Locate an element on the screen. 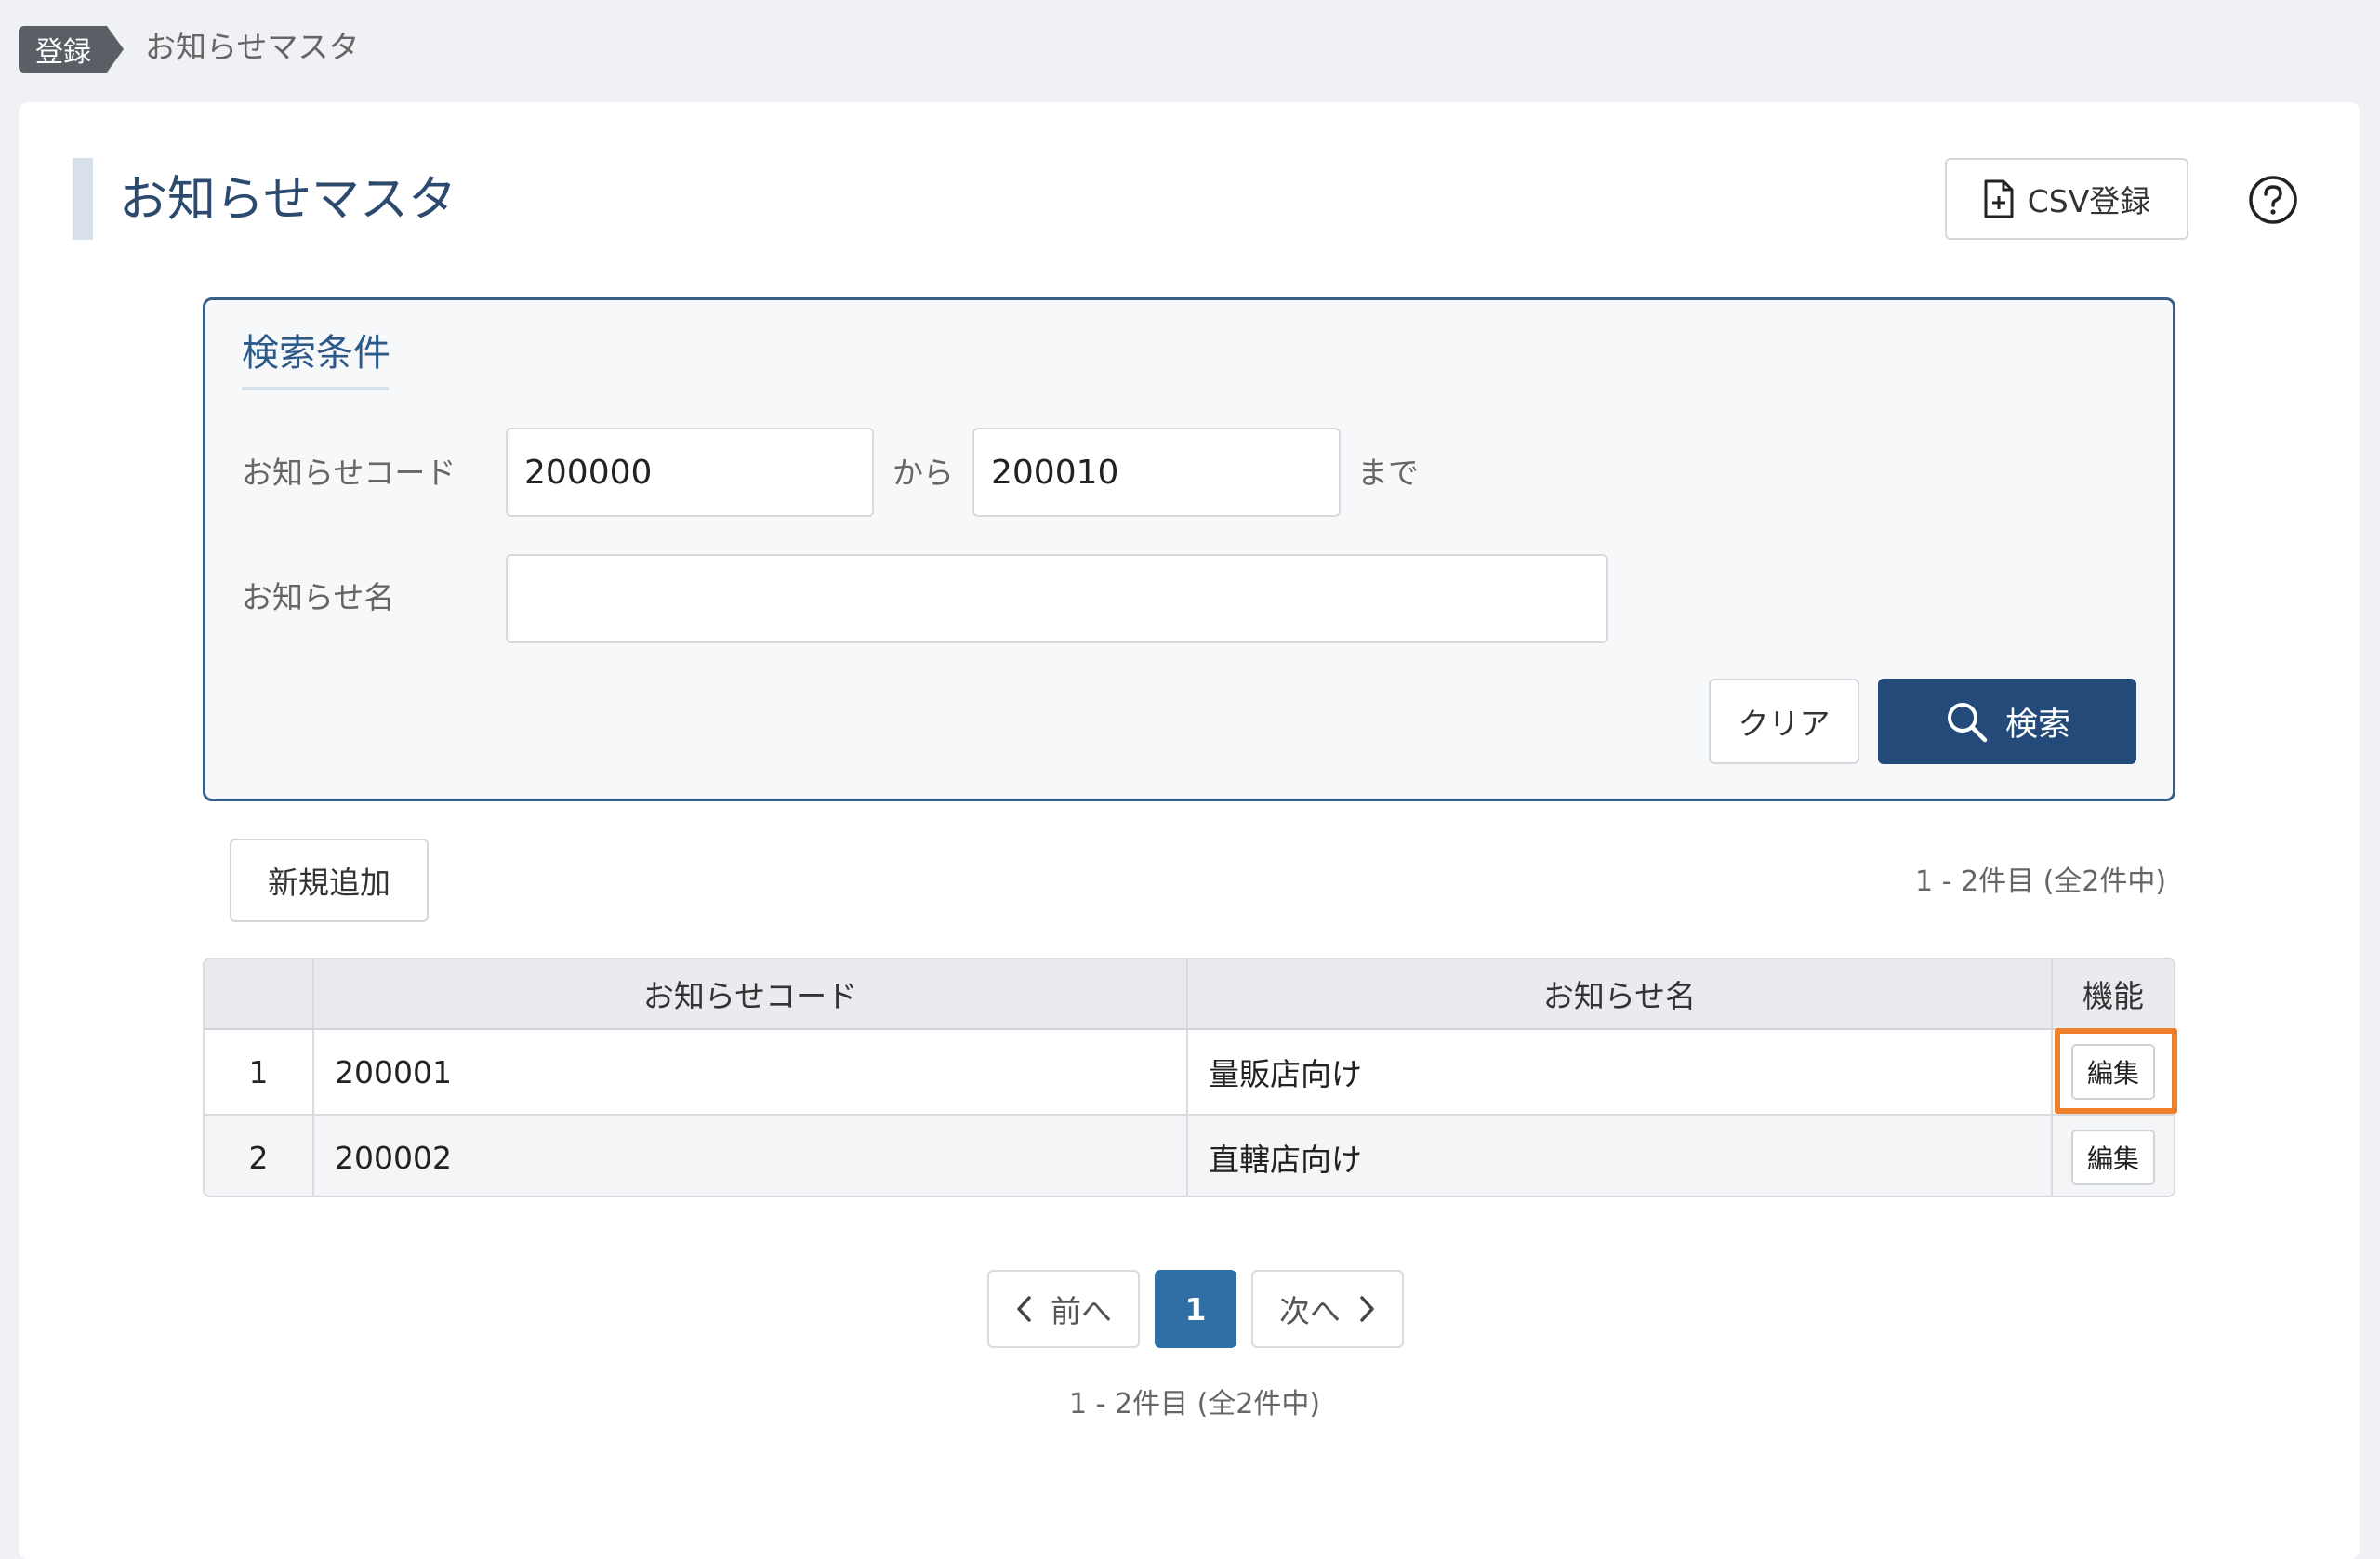  add-new-button: 新規追加 is located at coordinates (329, 880).